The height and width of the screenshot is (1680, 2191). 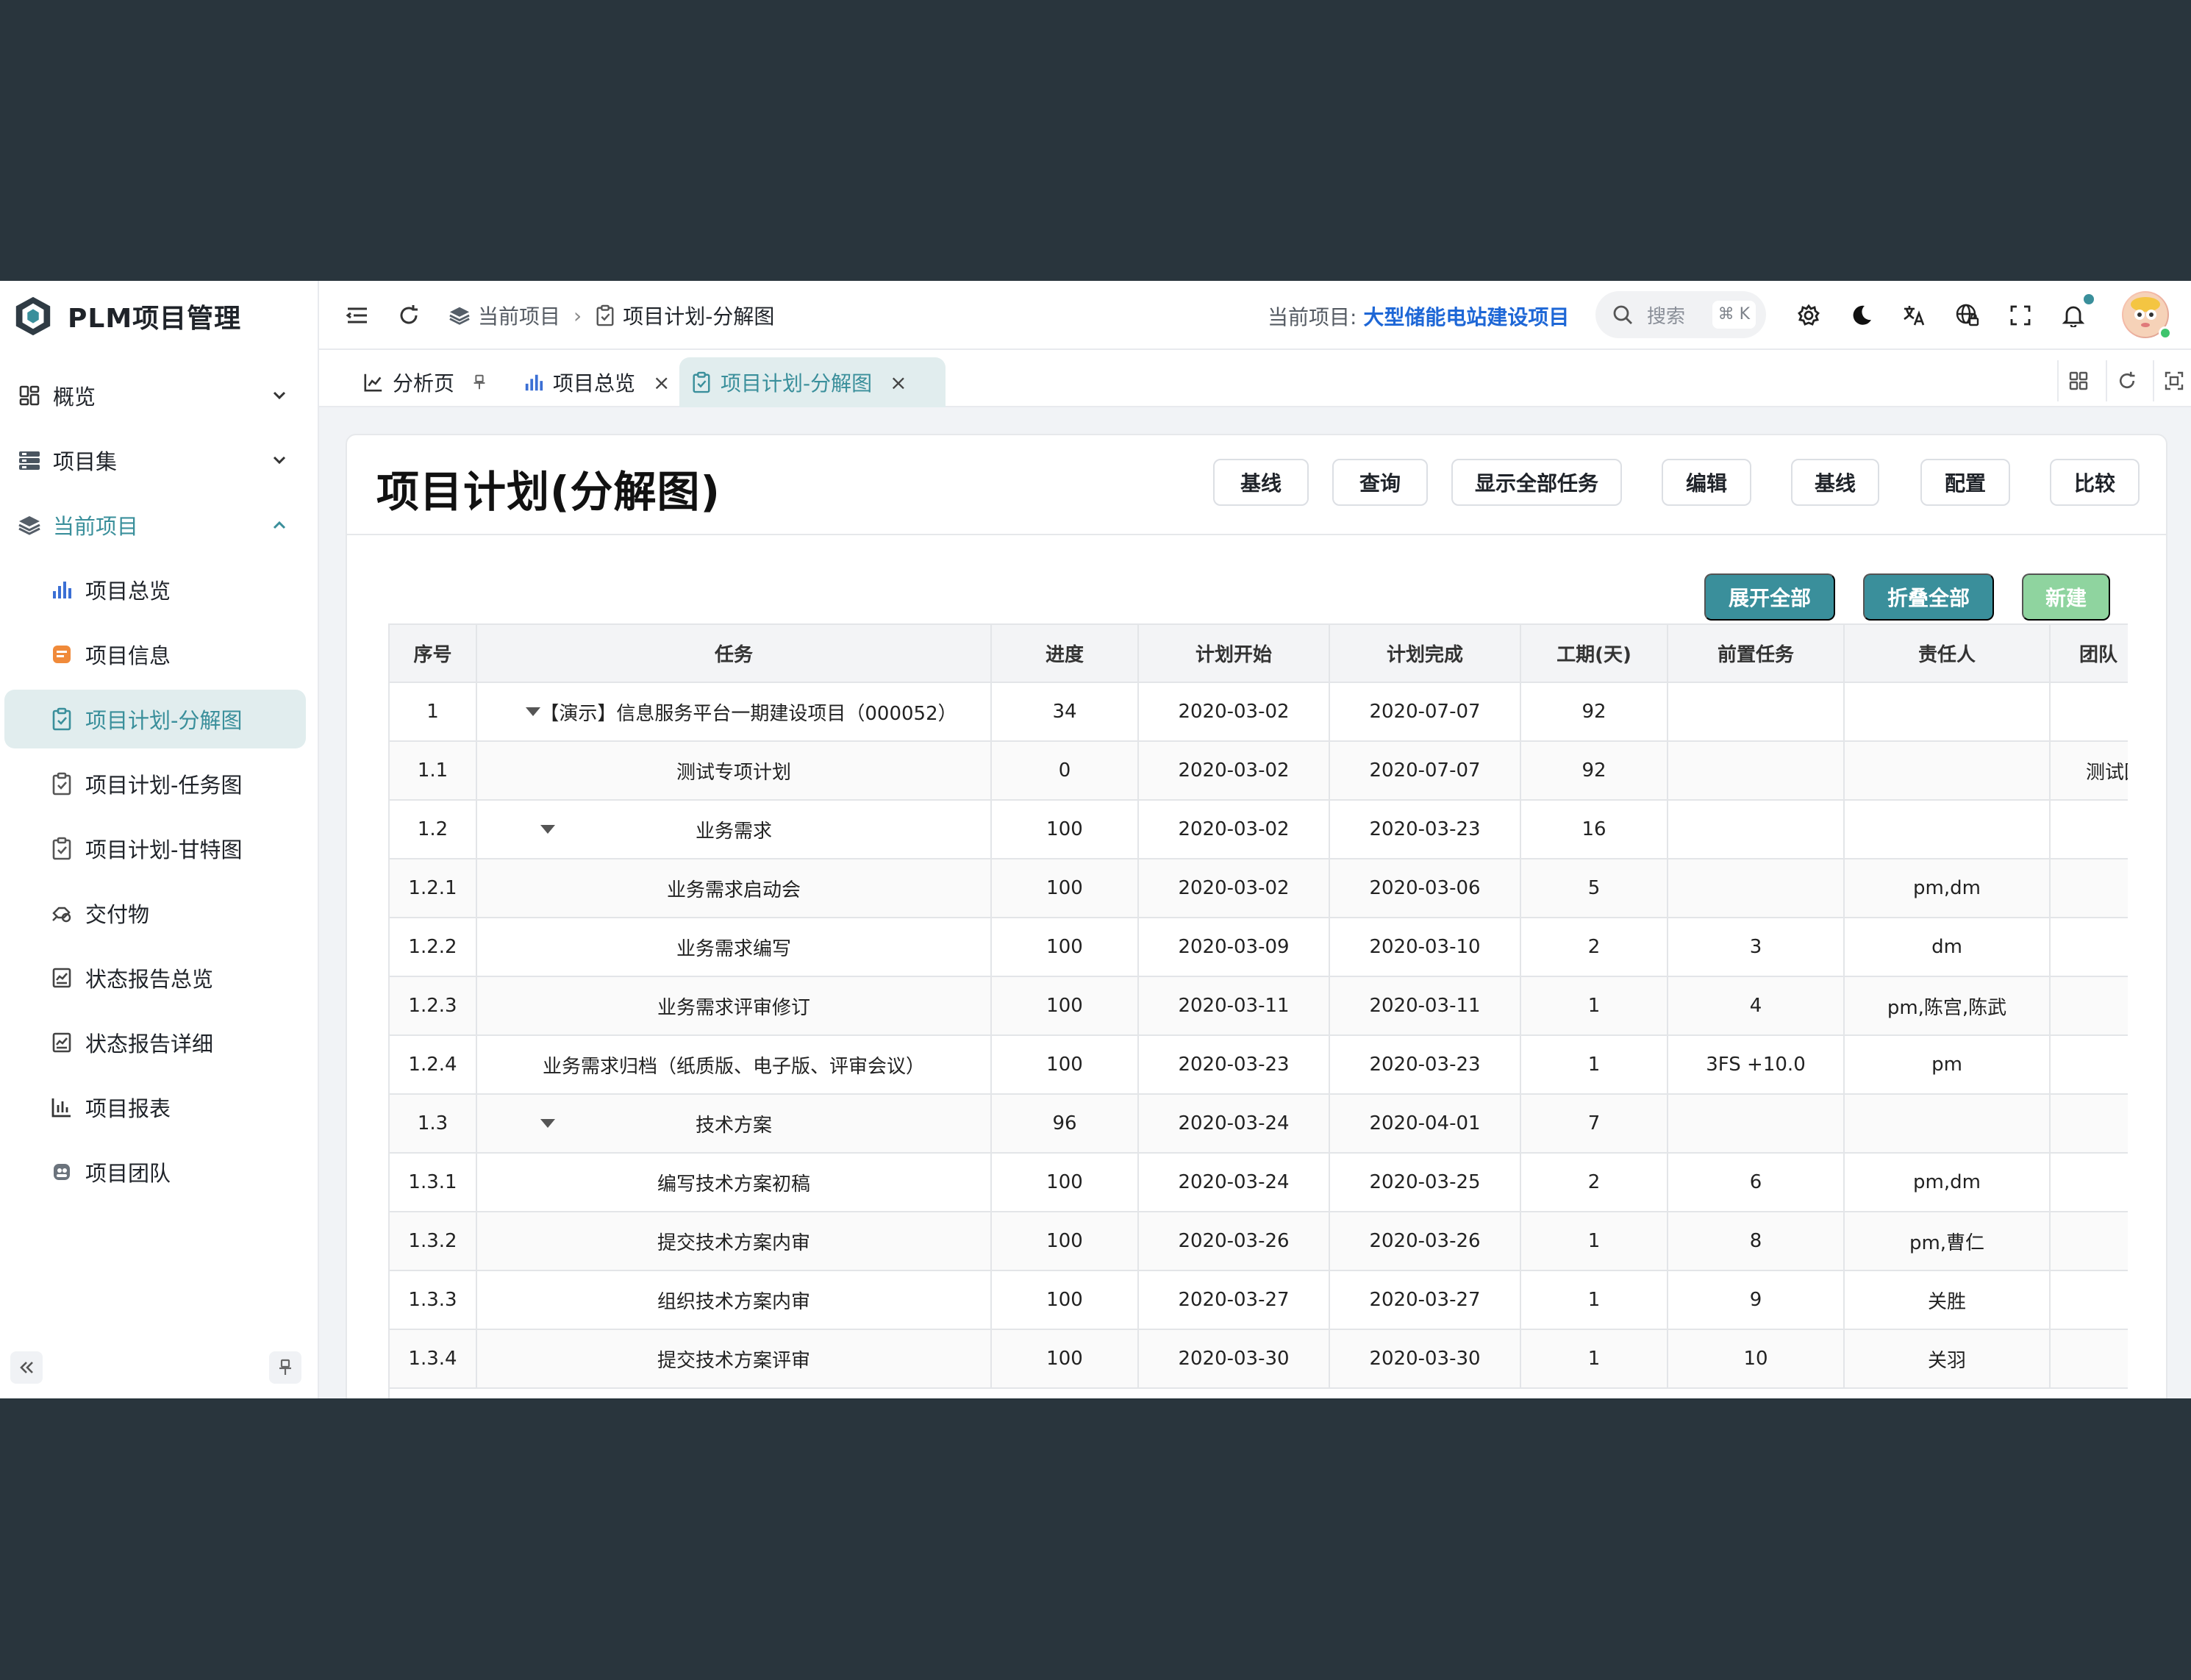 What do you see at coordinates (155, 460) in the screenshot?
I see `sidebar-item-program: 项目集` at bounding box center [155, 460].